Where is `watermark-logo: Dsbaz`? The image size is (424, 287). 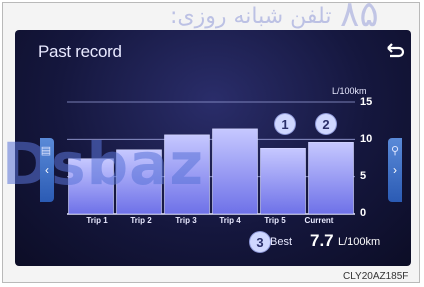
watermark-logo: Dsbaz is located at coordinates (103, 164).